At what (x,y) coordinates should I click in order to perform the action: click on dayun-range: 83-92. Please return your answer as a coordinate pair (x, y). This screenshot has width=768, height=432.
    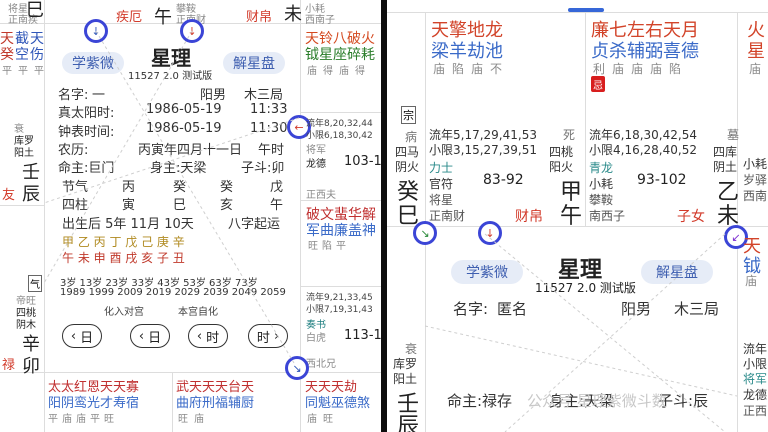
    Looking at the image, I should click on (503, 180).